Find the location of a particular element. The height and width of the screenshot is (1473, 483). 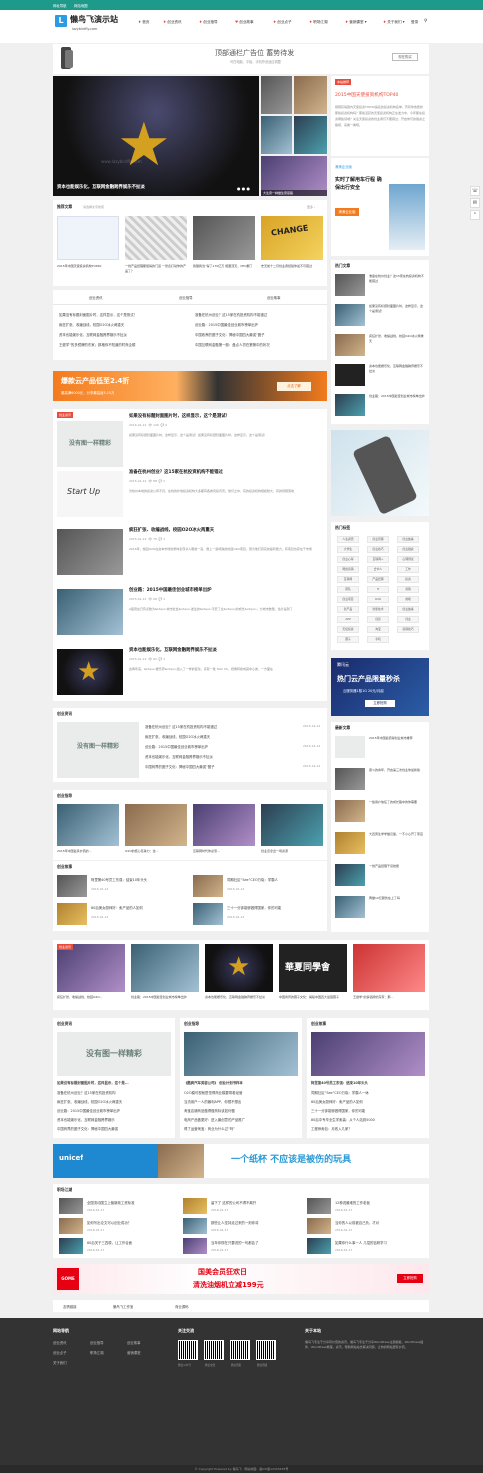

col-story-item: 工程师卖包：月收入几家？ is located at coordinates (368, 1128).